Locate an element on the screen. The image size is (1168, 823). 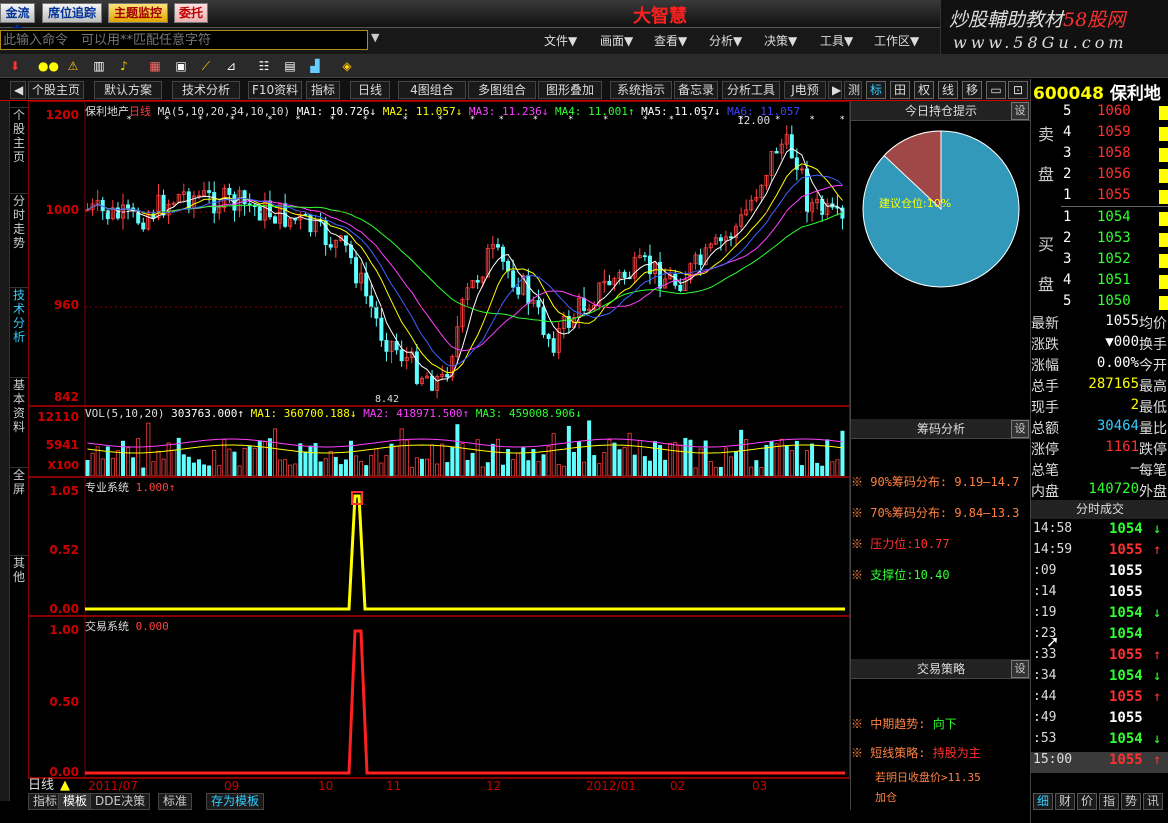
pro-system-pane: 1.05 0.52 0.00 专业系统 1.000↑ is located at coordinates (439, 546).